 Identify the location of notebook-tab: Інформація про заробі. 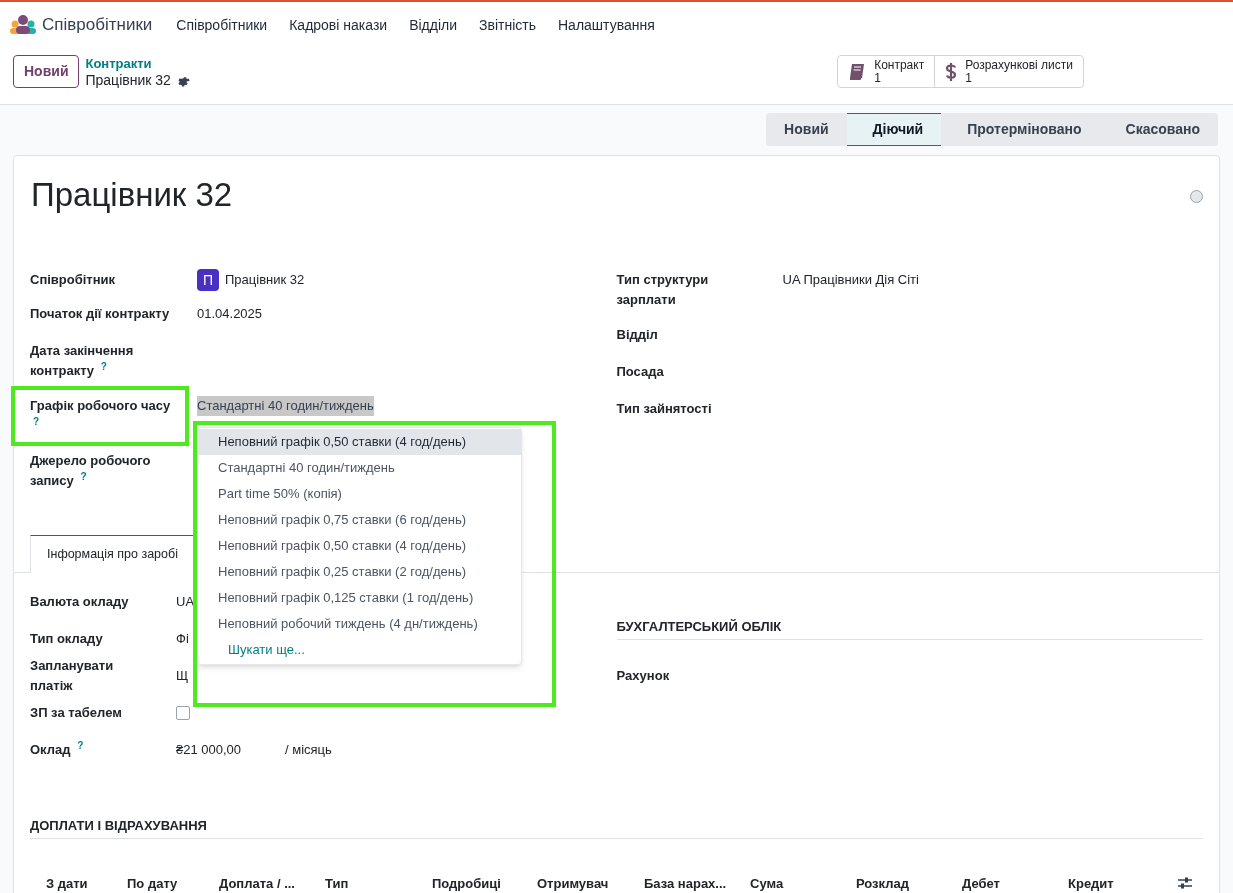
(113, 554).